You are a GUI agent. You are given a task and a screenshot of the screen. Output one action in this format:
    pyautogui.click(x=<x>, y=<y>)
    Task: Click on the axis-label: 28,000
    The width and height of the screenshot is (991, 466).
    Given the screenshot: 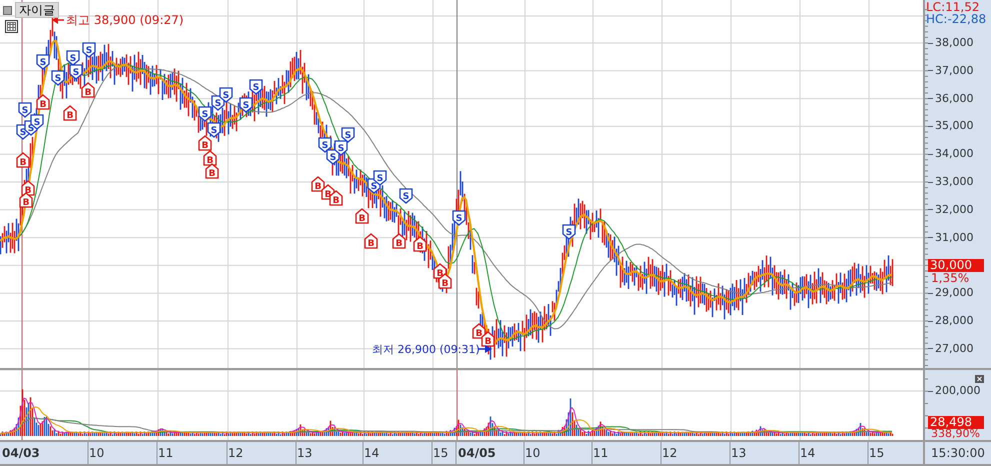 What is the action you would take?
    pyautogui.click(x=954, y=321)
    